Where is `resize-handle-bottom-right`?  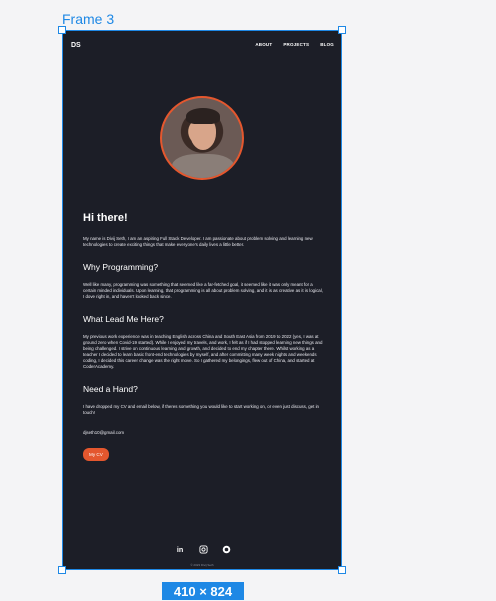 resize-handle-bottom-right is located at coordinates (342, 570).